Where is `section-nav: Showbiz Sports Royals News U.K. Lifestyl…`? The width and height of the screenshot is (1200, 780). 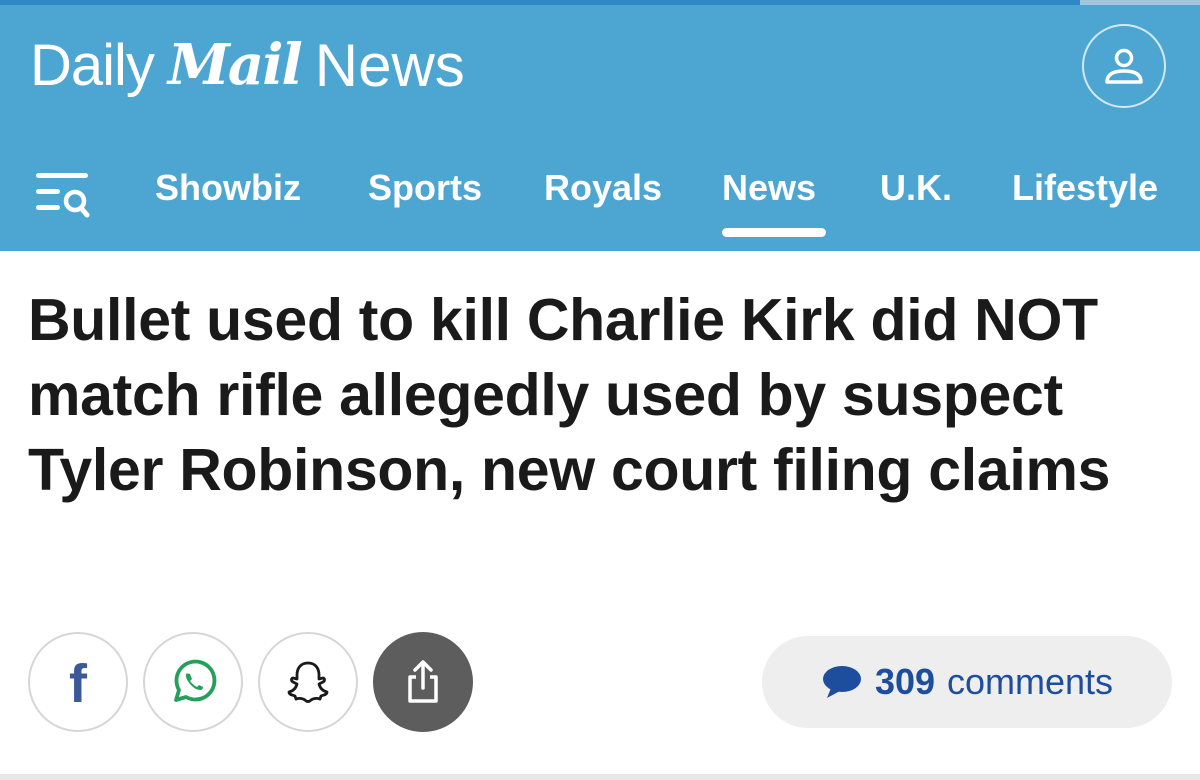 section-nav: Showbiz Sports Royals News U.K. Lifestyl… is located at coordinates (600, 195).